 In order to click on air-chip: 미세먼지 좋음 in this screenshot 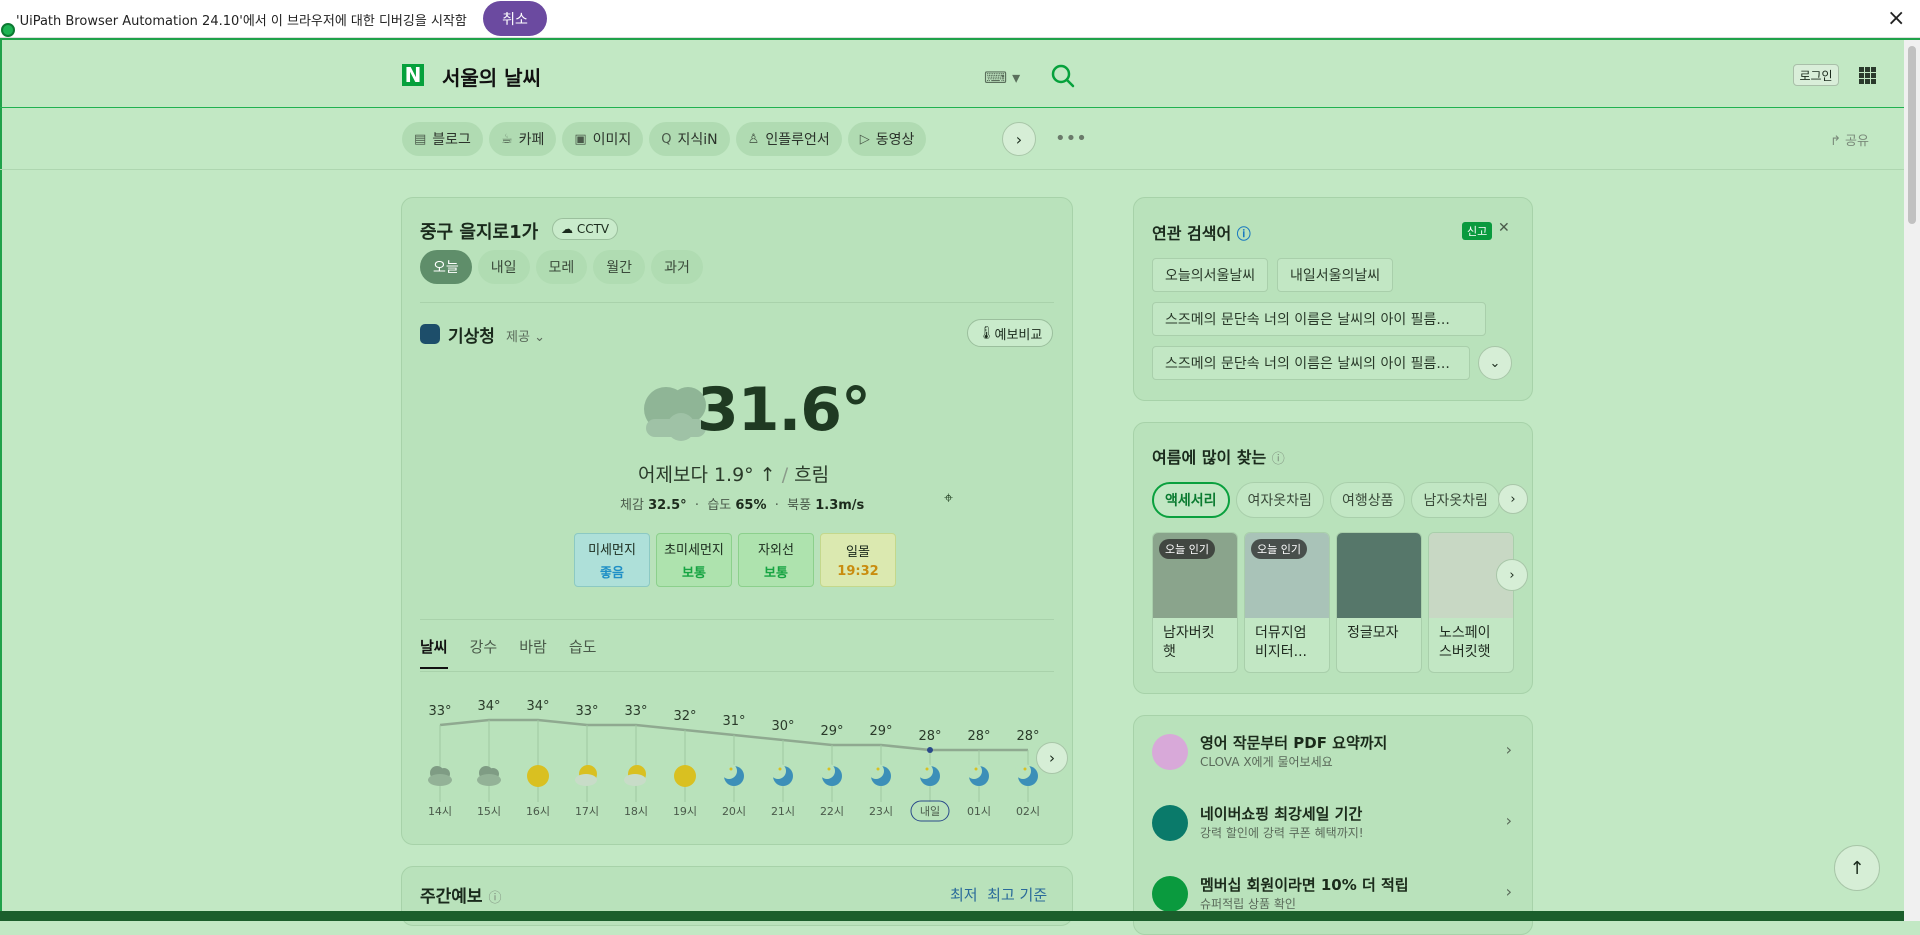, I will do `click(612, 560)`.